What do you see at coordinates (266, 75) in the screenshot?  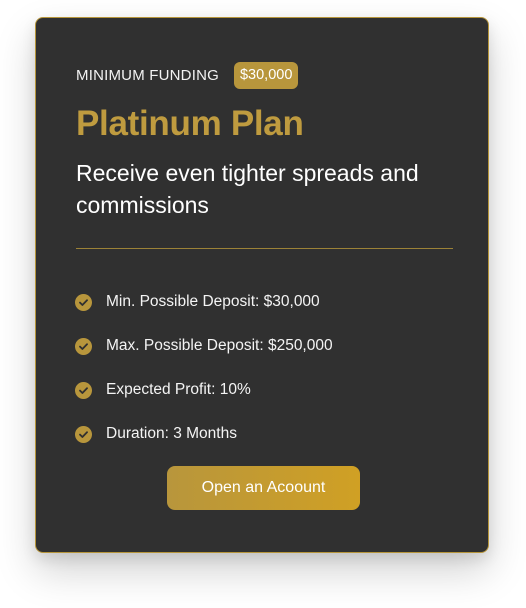 I see `funding-amount-badge: $30,000` at bounding box center [266, 75].